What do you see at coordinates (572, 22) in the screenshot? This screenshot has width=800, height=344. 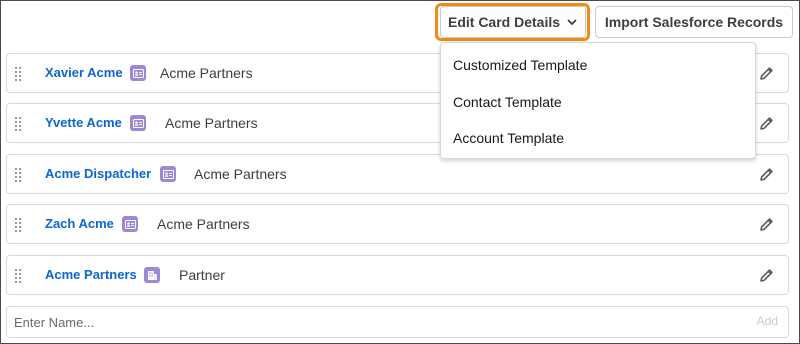 I see `chevron-down-icon` at bounding box center [572, 22].